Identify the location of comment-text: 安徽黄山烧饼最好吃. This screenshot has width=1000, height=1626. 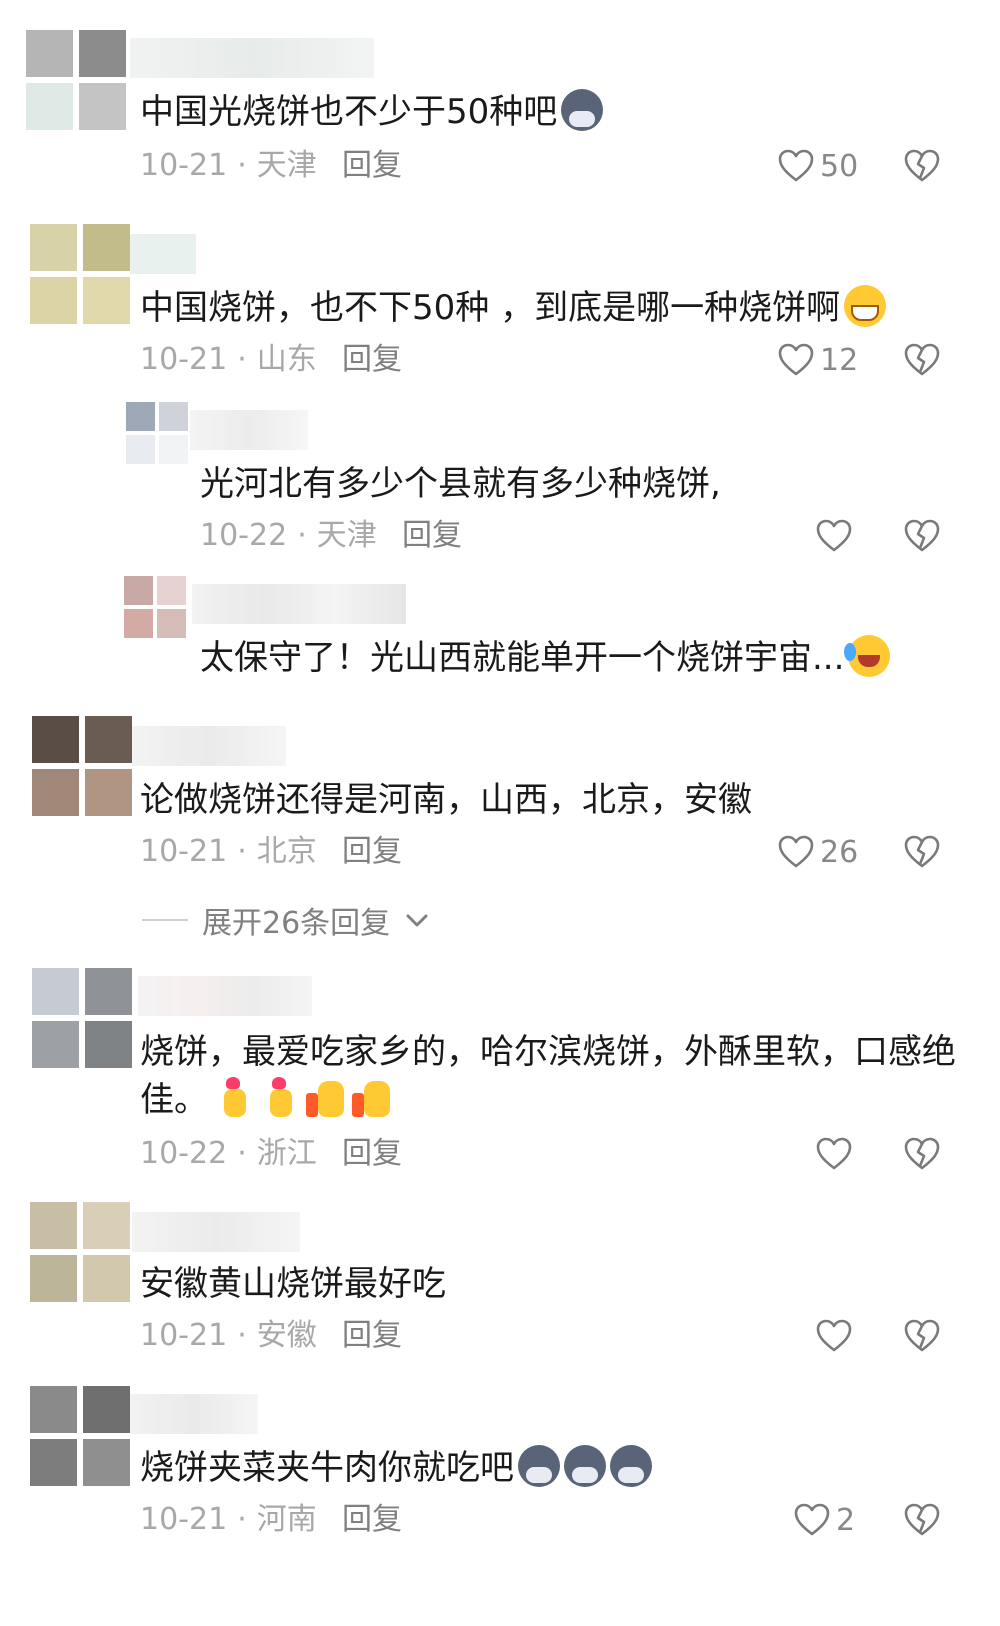
(293, 1284).